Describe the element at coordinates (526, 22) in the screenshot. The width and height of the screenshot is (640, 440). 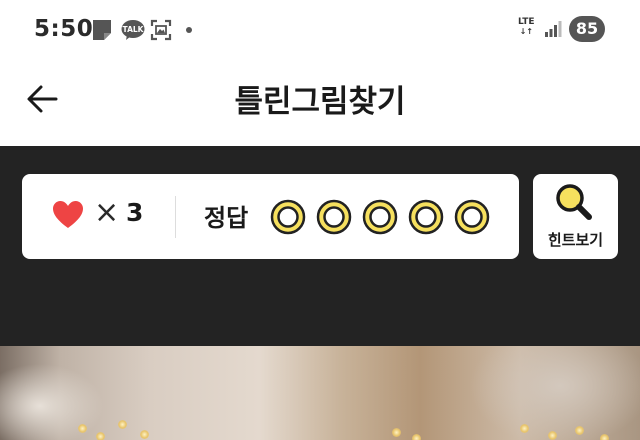
I see `lte-label: LTE` at that location.